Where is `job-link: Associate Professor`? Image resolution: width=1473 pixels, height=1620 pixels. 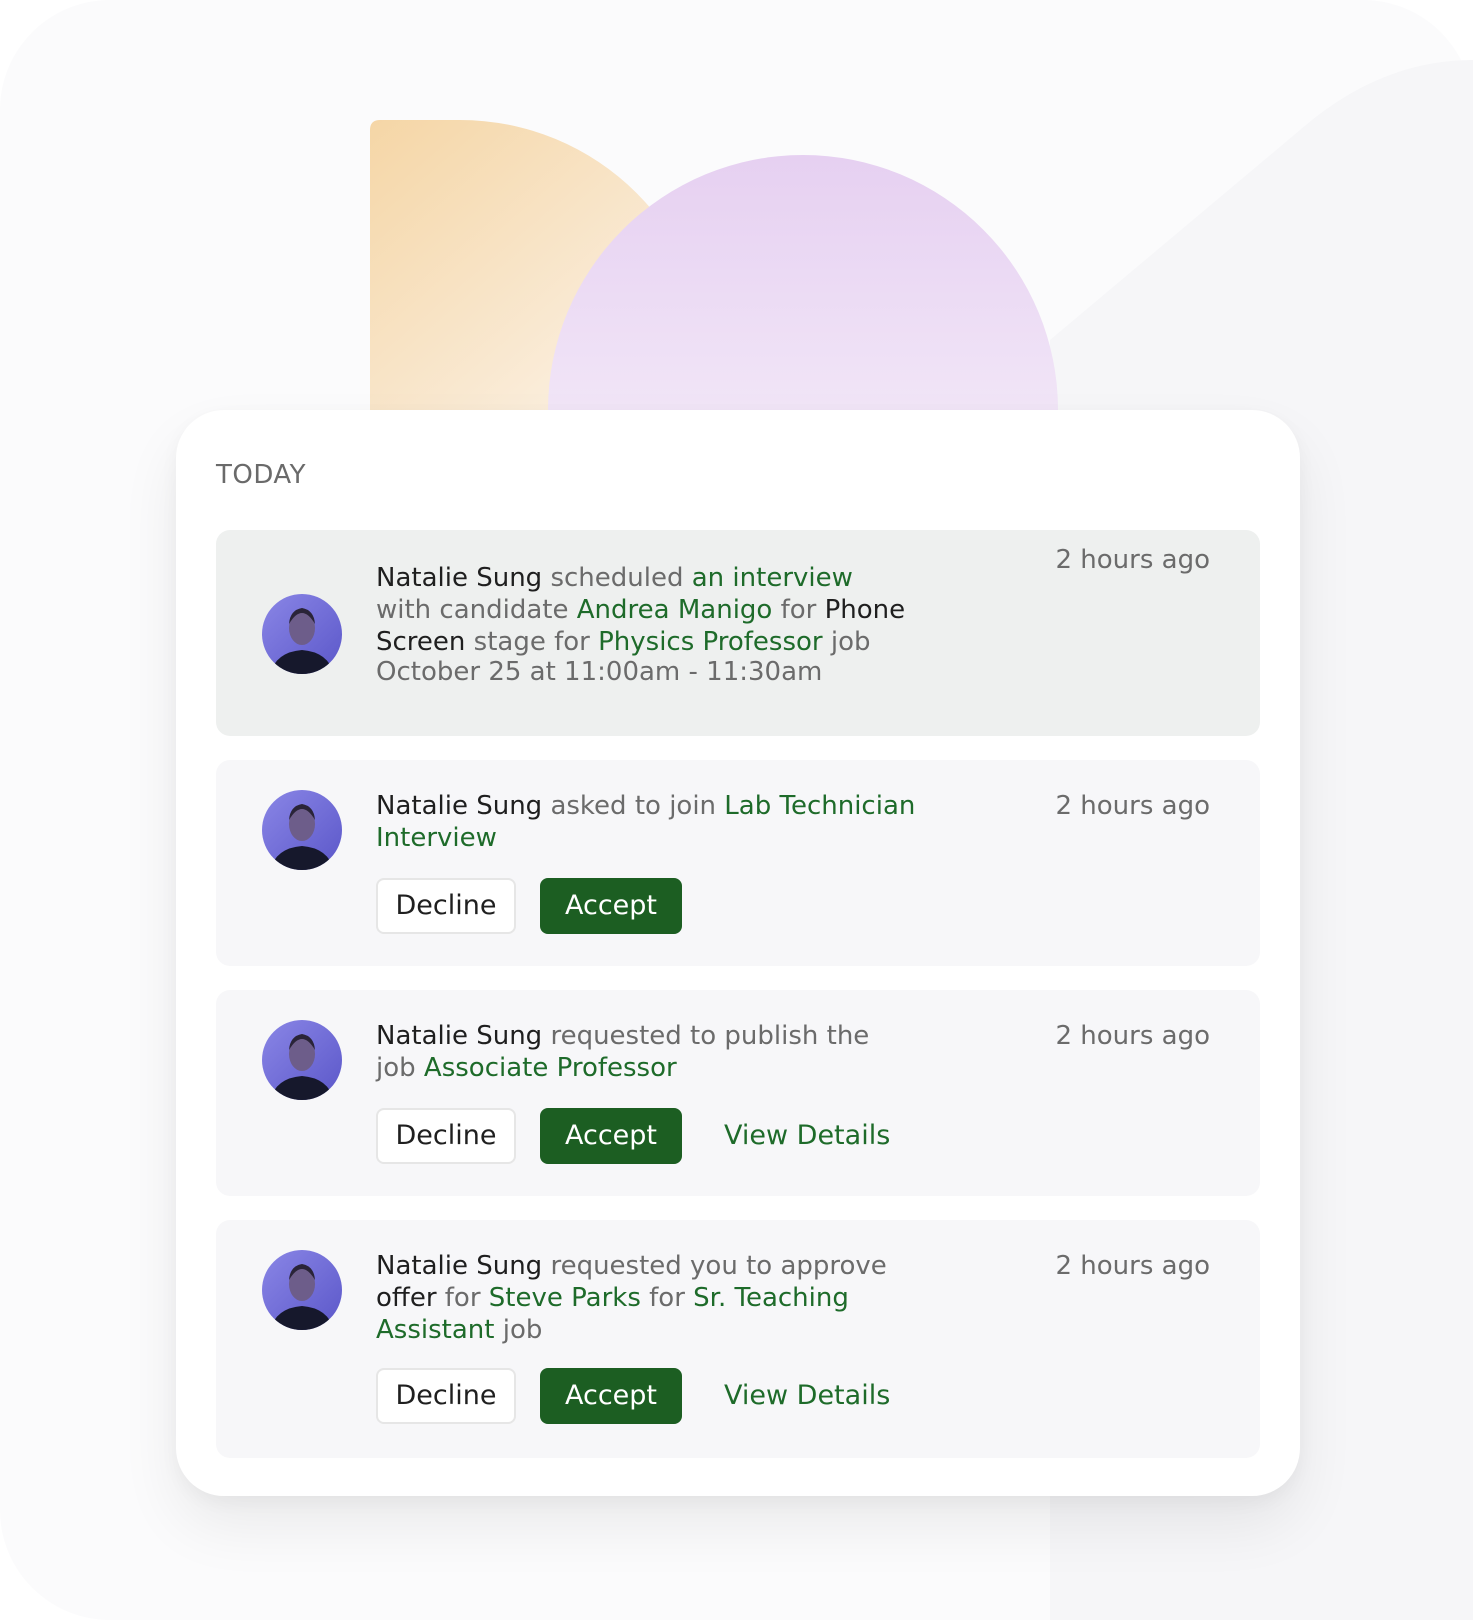 job-link: Associate Professor is located at coordinates (550, 1068).